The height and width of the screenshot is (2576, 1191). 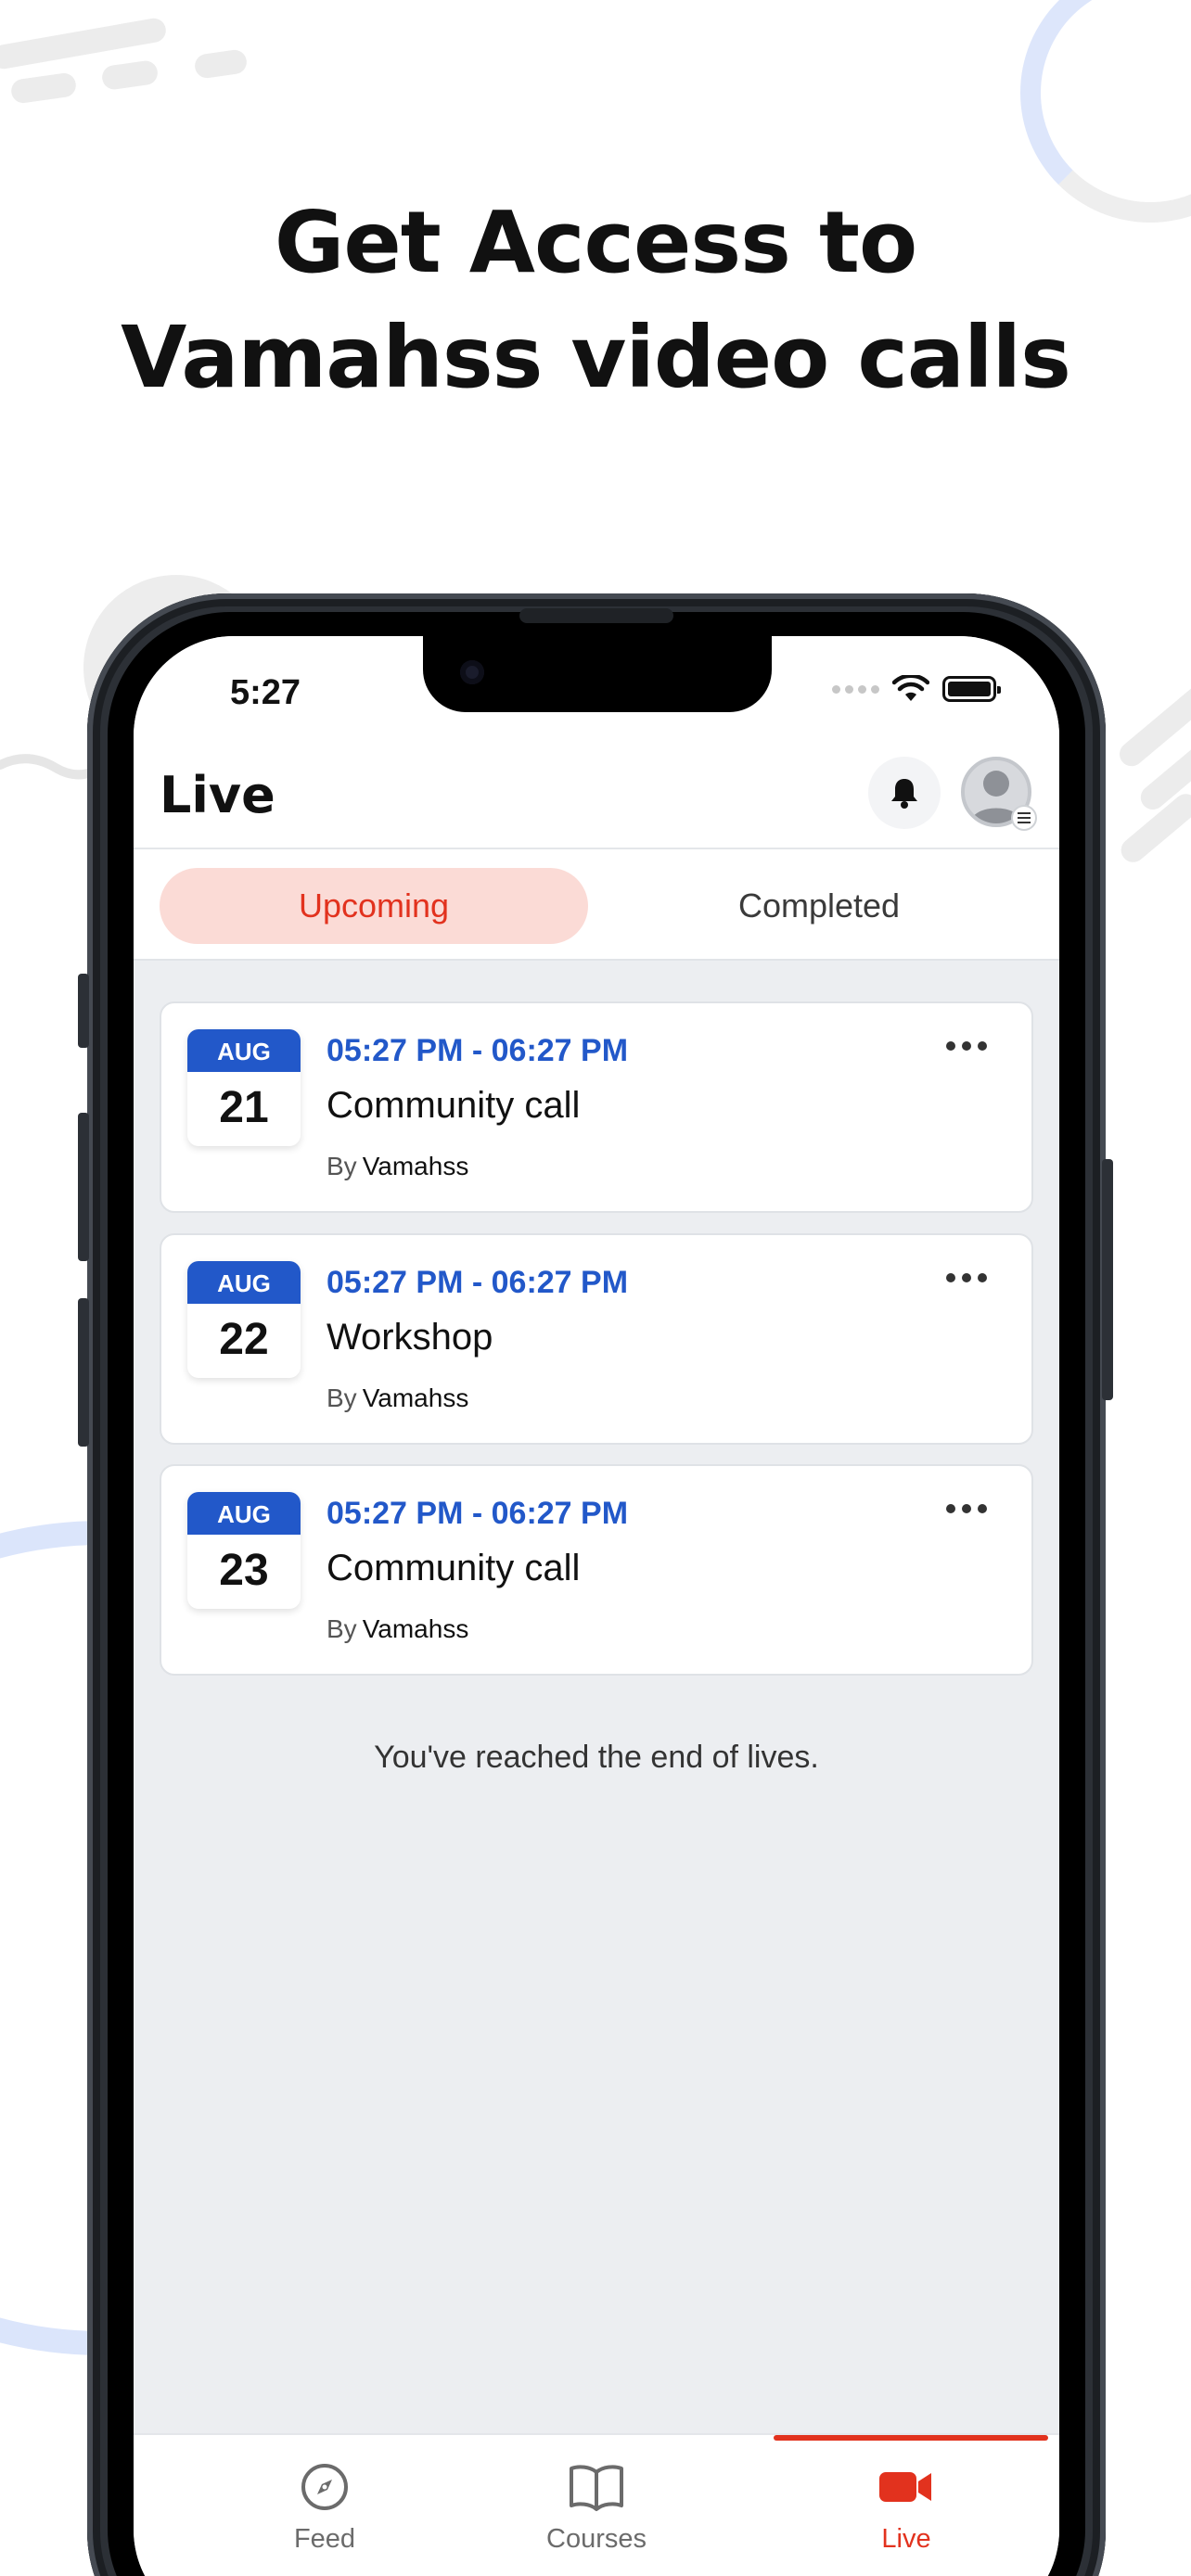 What do you see at coordinates (217, 795) in the screenshot?
I see `page-title: Live` at bounding box center [217, 795].